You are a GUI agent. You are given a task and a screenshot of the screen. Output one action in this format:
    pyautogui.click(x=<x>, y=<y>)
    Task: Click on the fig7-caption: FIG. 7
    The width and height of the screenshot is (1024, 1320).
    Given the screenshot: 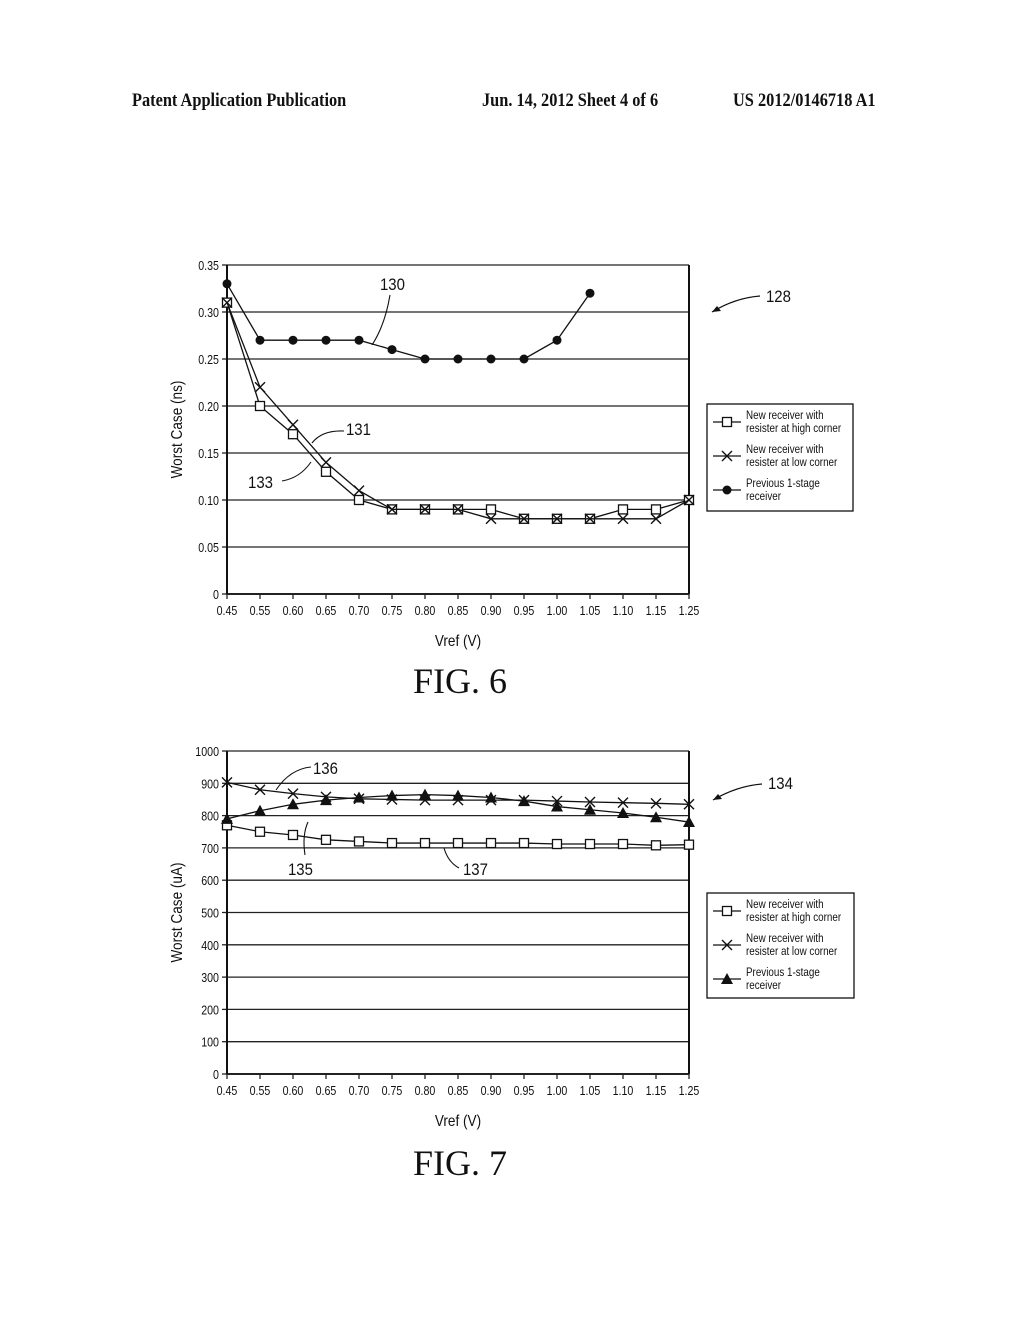 What is the action you would take?
    pyautogui.click(x=459, y=1163)
    